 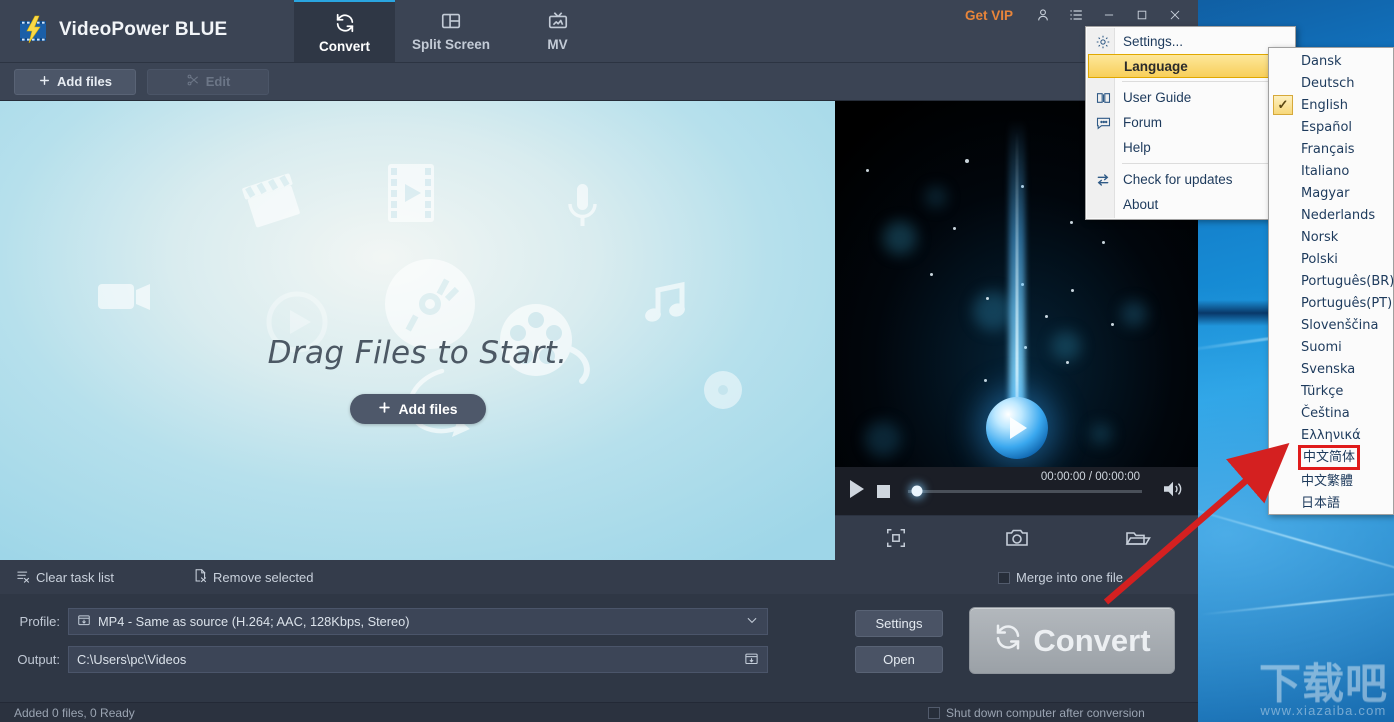 What do you see at coordinates (752, 621) in the screenshot?
I see `chevron-down-icon` at bounding box center [752, 621].